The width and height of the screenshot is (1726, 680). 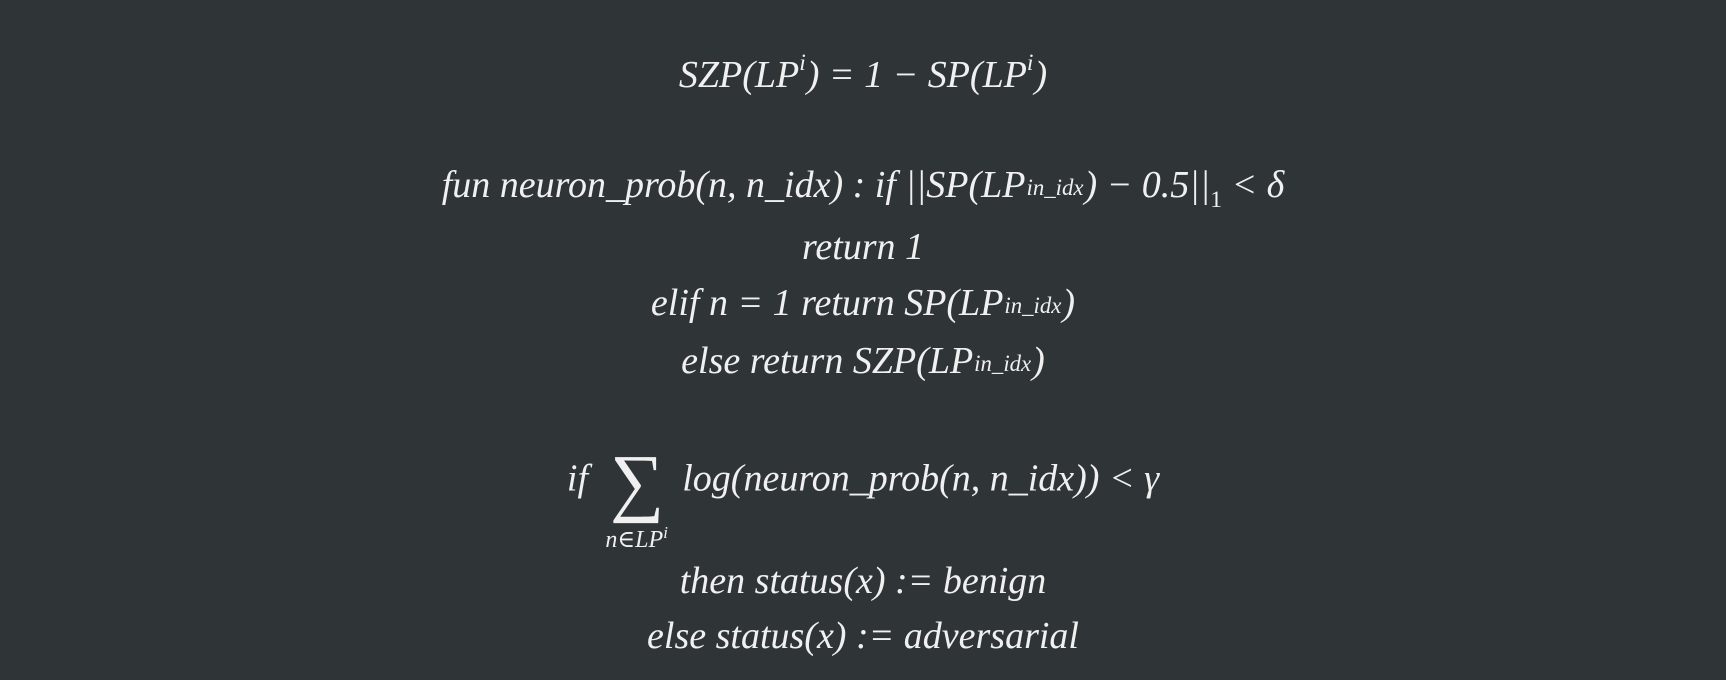 I want to click on summation-lower-limit: n∈LPi, so click(x=636, y=537).